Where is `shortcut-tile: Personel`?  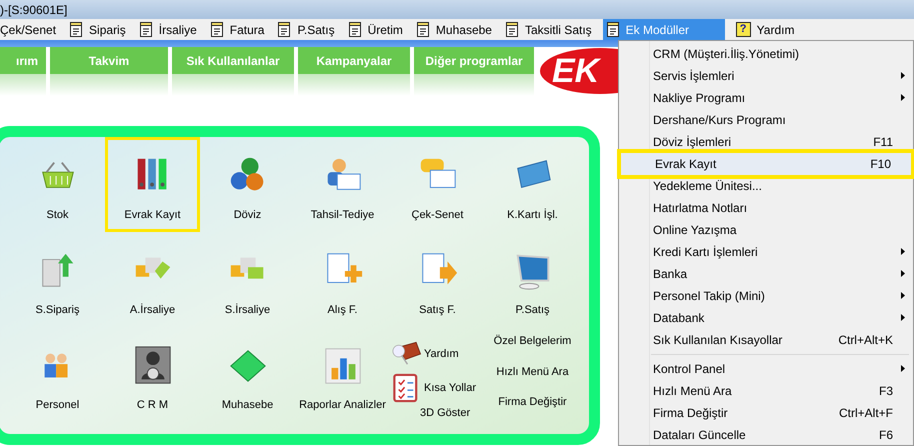 shortcut-tile: Personel is located at coordinates (57, 374).